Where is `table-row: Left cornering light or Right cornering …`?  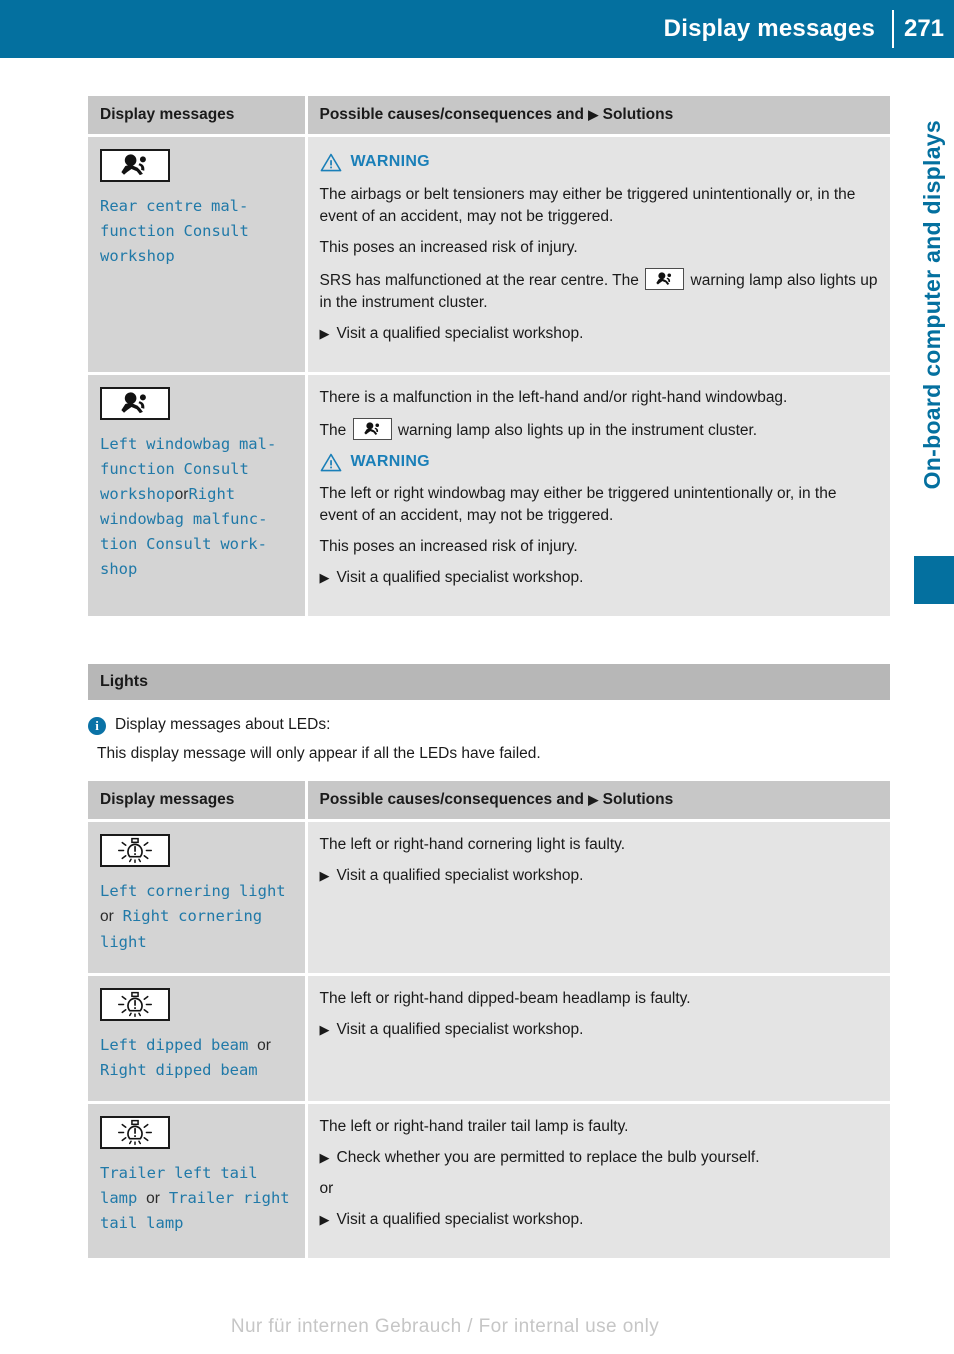 table-row: Left cornering light or Right cornering … is located at coordinates (489, 898).